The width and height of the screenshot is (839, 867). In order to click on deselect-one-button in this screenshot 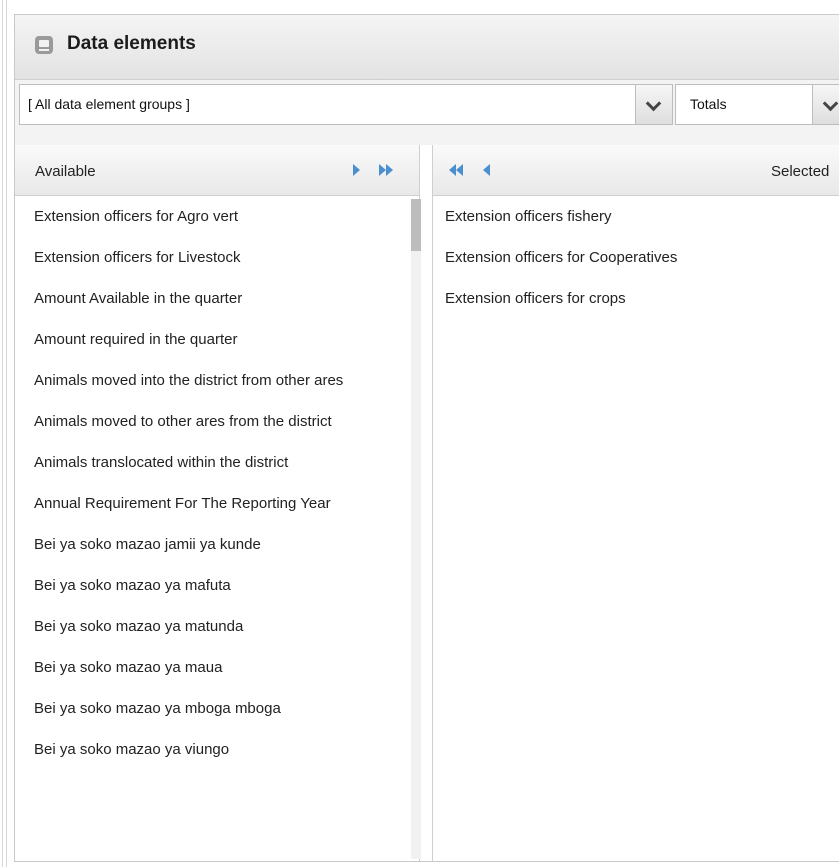, I will do `click(488, 170)`.